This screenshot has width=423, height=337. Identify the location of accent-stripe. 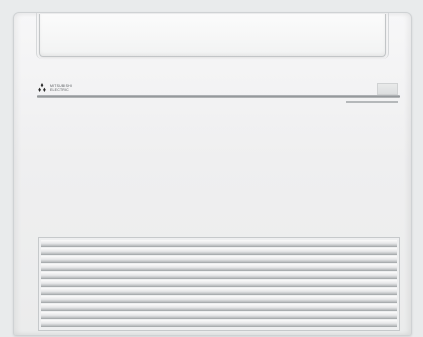
(218, 96).